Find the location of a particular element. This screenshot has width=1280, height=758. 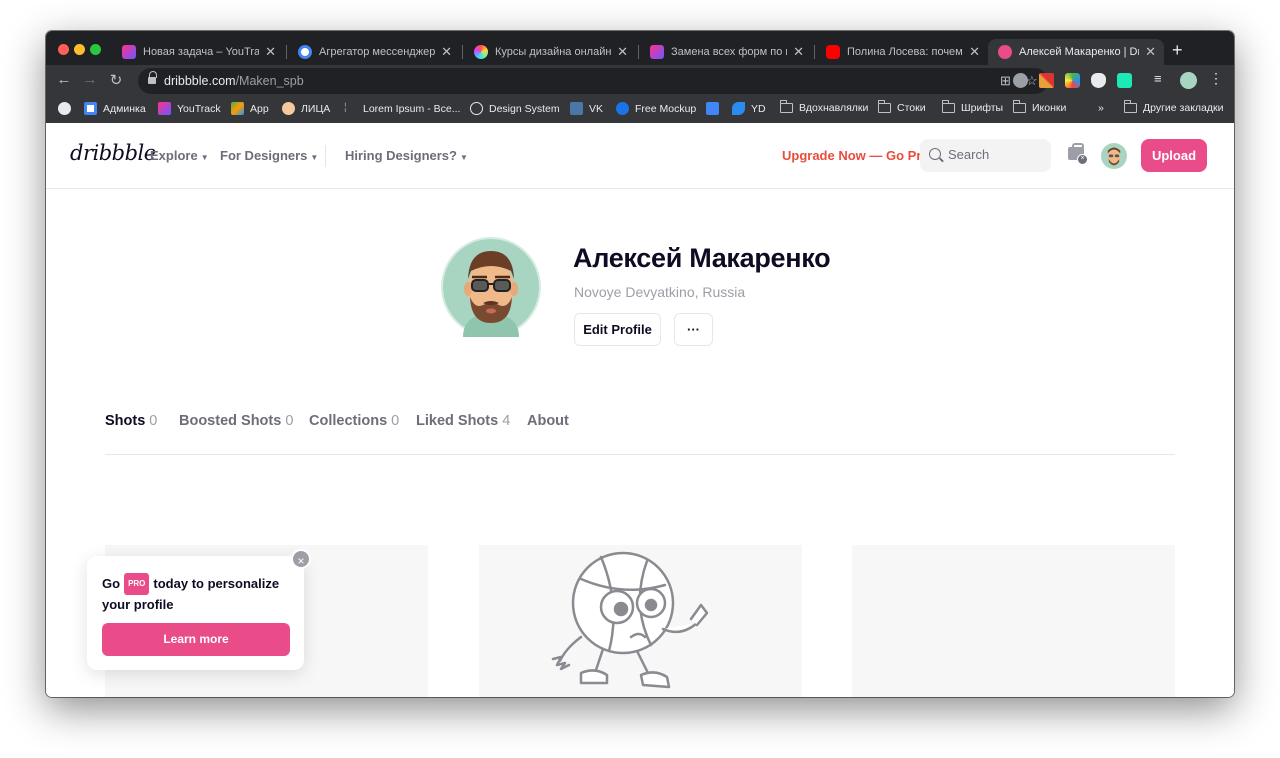

bookmark-folder-icons: Иконки is located at coordinates (1039, 107).